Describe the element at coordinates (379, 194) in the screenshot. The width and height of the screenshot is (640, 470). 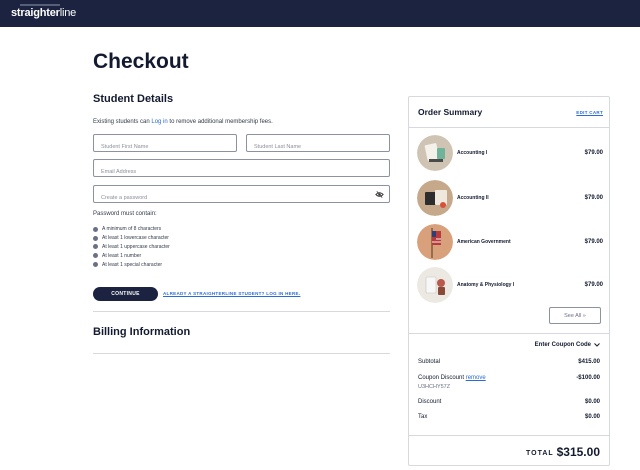
I see `eye-slash-icon` at that location.